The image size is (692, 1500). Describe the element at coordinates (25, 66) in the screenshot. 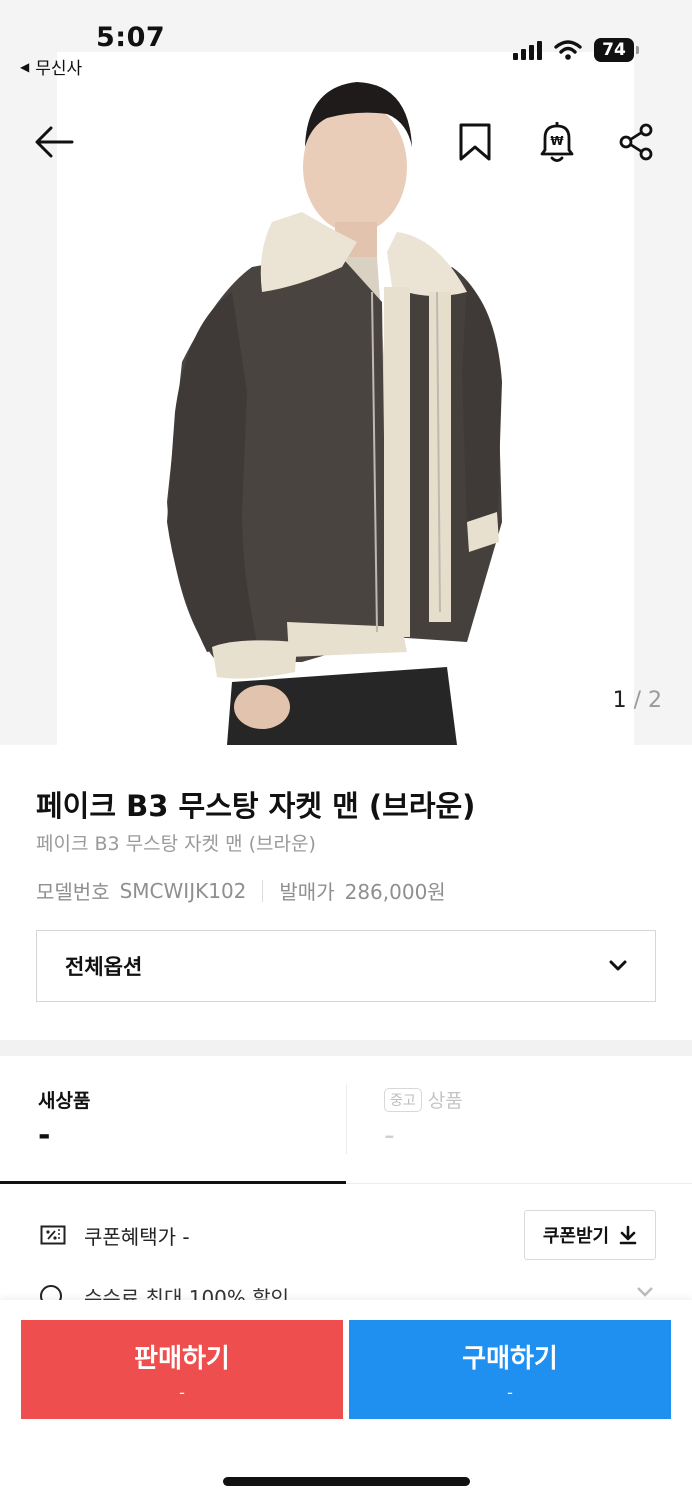

I see `back-triangle-icon: ◀` at that location.